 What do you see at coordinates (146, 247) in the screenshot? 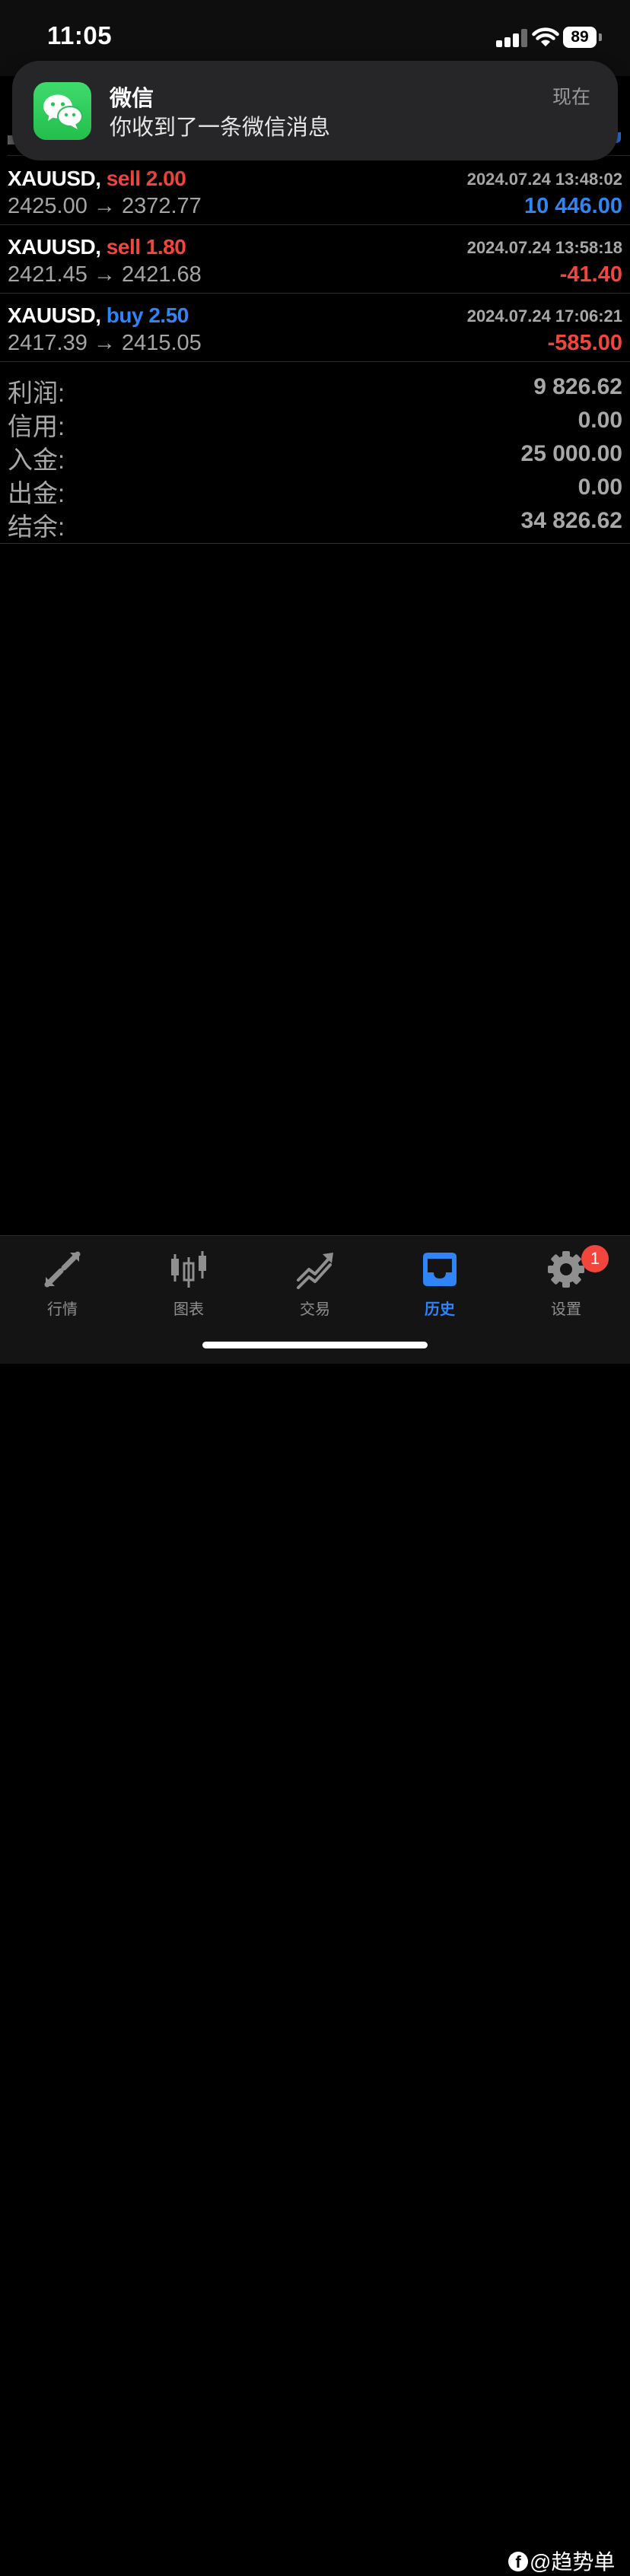
I see `trade-side: sell 1.80` at bounding box center [146, 247].